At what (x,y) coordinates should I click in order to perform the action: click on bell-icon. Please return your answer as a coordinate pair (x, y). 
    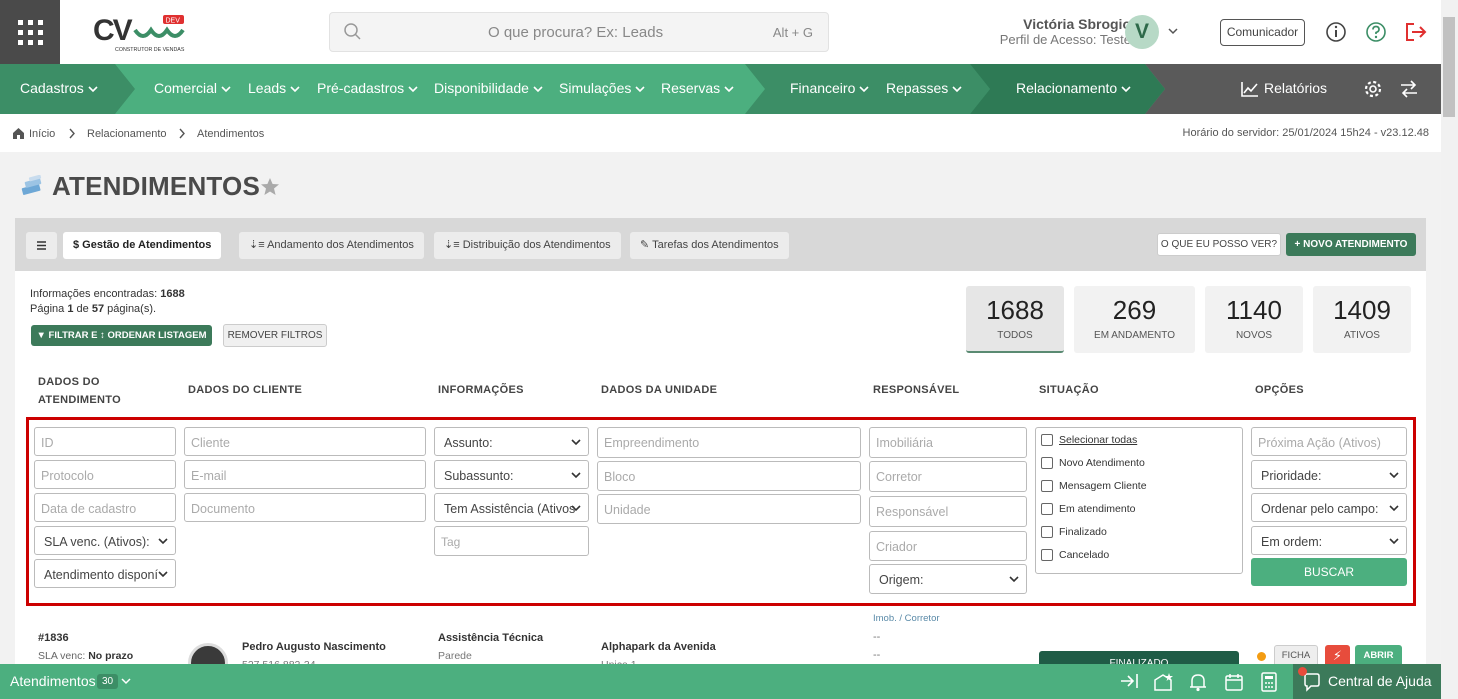
    Looking at the image, I should click on (1198, 682).